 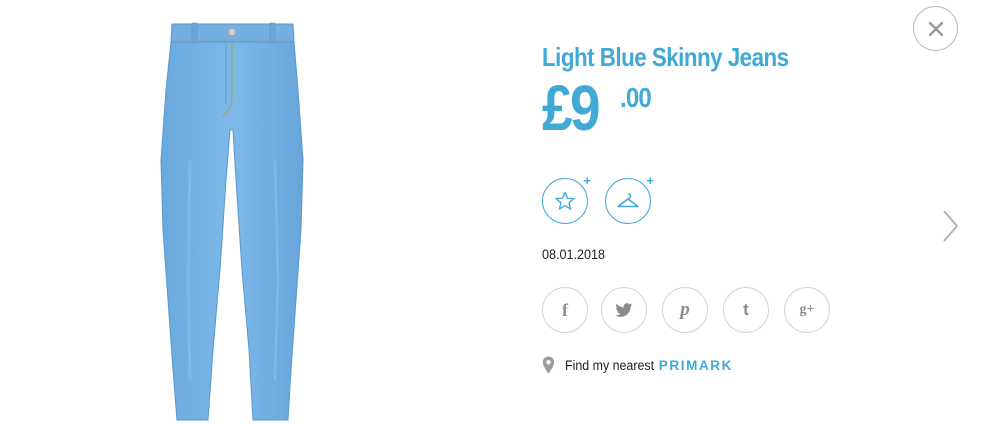 What do you see at coordinates (232, 221) in the screenshot?
I see `jeans-illustration` at bounding box center [232, 221].